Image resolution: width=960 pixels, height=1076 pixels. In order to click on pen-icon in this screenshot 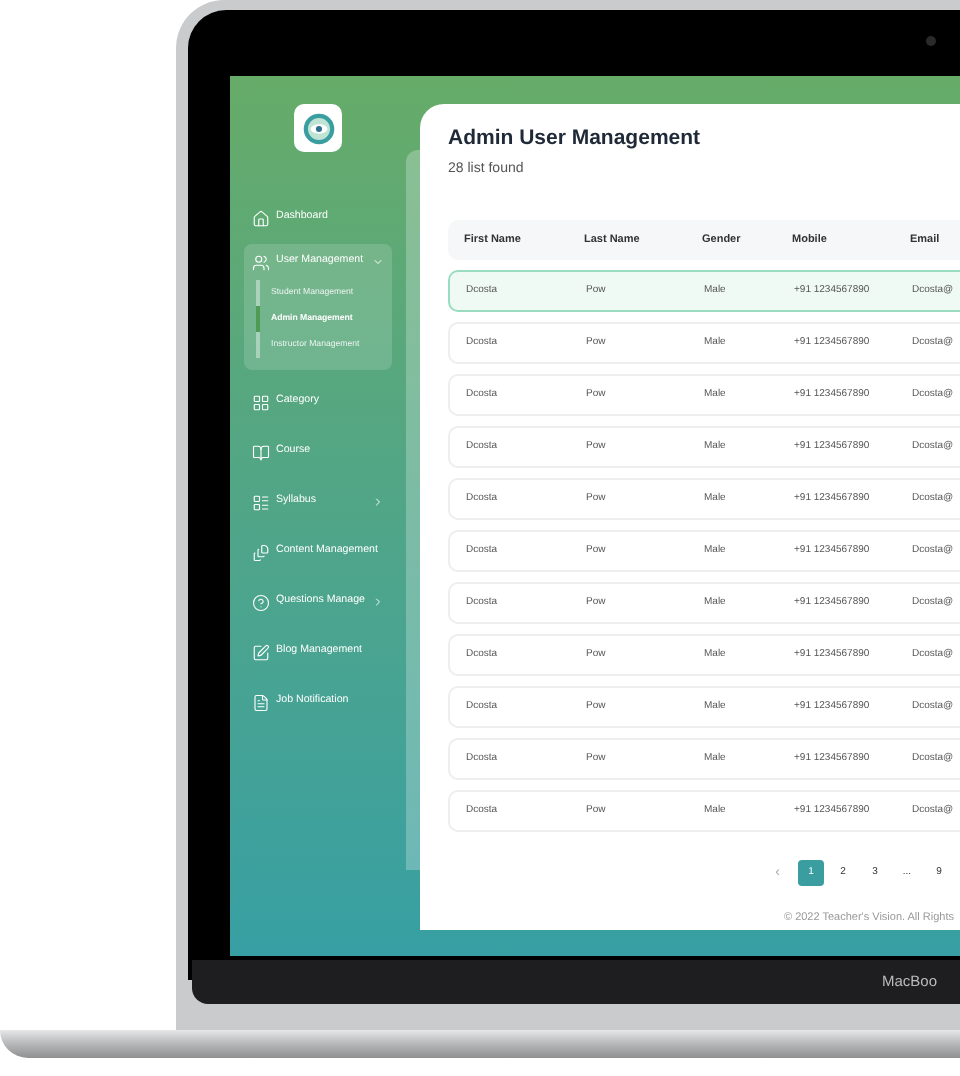, I will do `click(261, 652)`.